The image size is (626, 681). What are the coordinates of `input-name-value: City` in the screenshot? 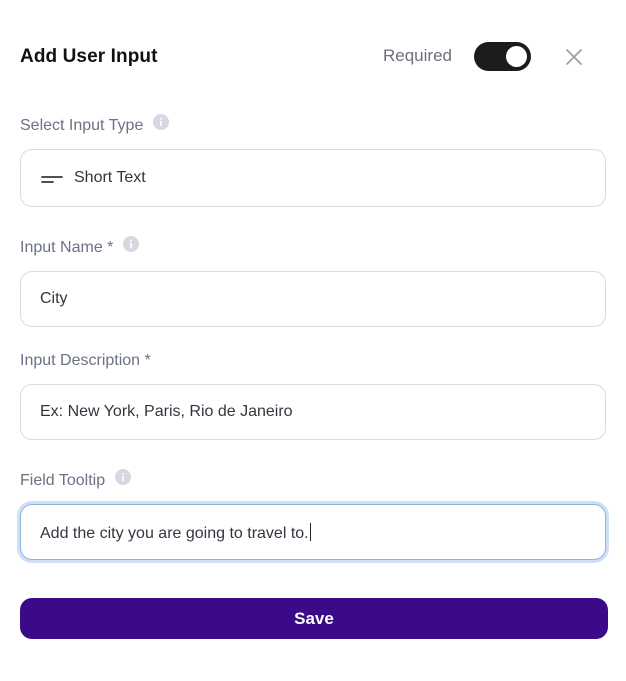 It's located at (54, 298).